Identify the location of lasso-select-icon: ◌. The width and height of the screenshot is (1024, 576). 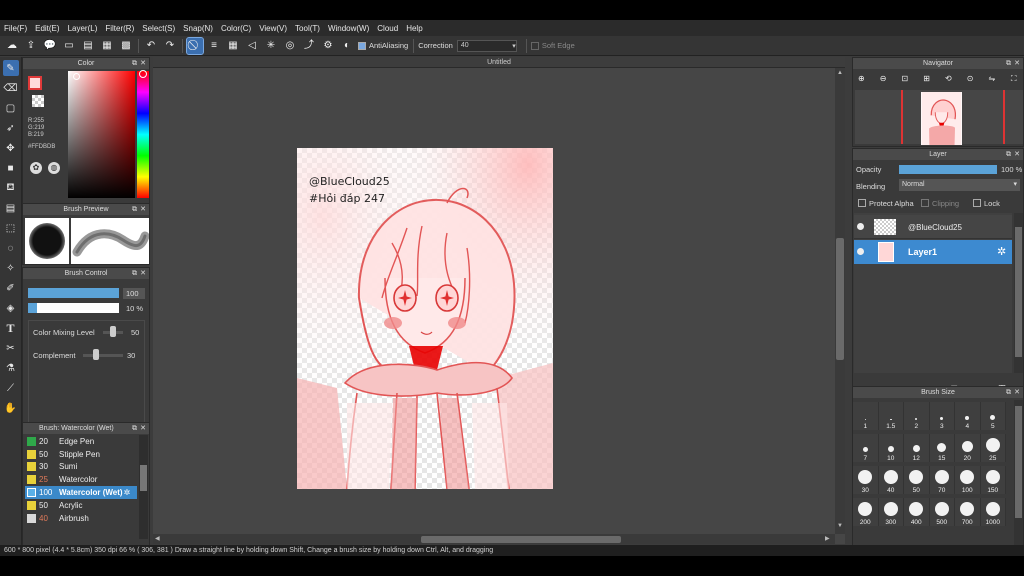
(11, 248).